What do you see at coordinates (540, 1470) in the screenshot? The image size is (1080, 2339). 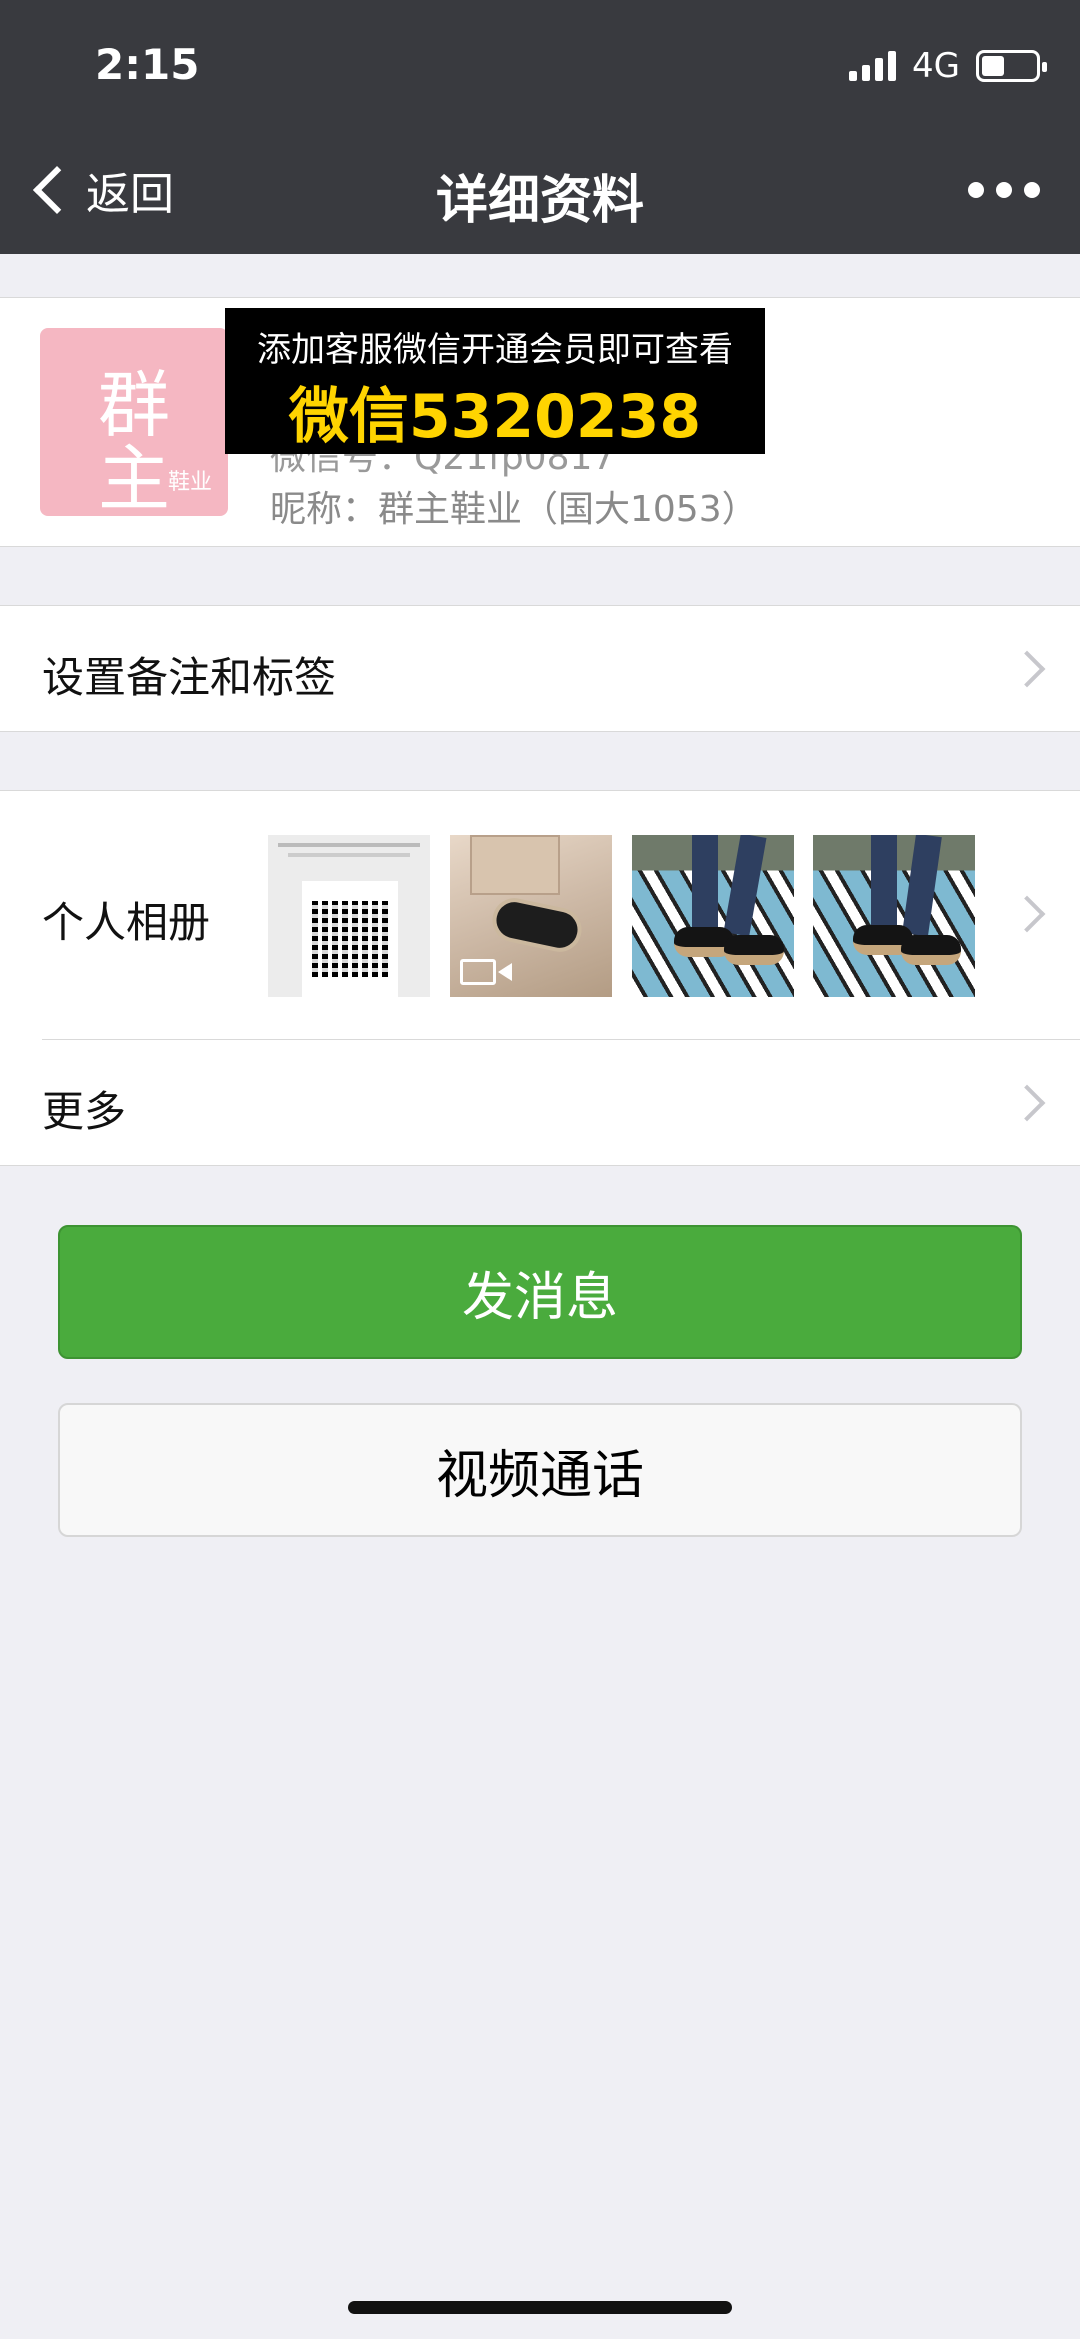 I see `video-call-button: 视频通话` at bounding box center [540, 1470].